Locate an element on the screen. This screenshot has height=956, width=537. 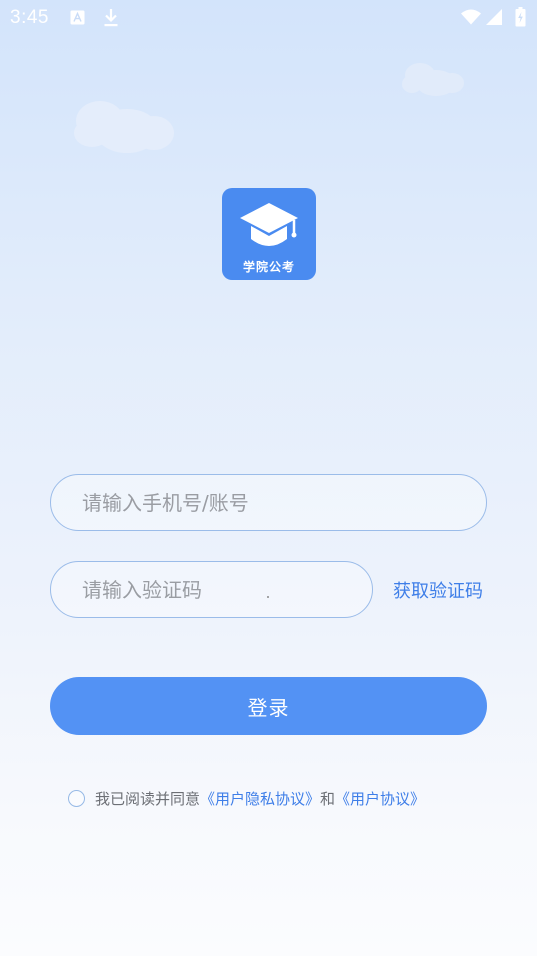
battery-icon is located at coordinates (520, 17).